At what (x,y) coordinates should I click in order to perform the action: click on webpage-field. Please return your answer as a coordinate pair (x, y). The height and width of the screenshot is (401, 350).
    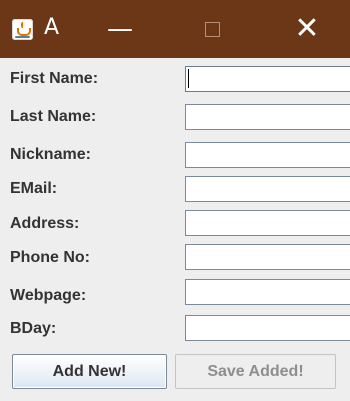
    Looking at the image, I should click on (267, 292).